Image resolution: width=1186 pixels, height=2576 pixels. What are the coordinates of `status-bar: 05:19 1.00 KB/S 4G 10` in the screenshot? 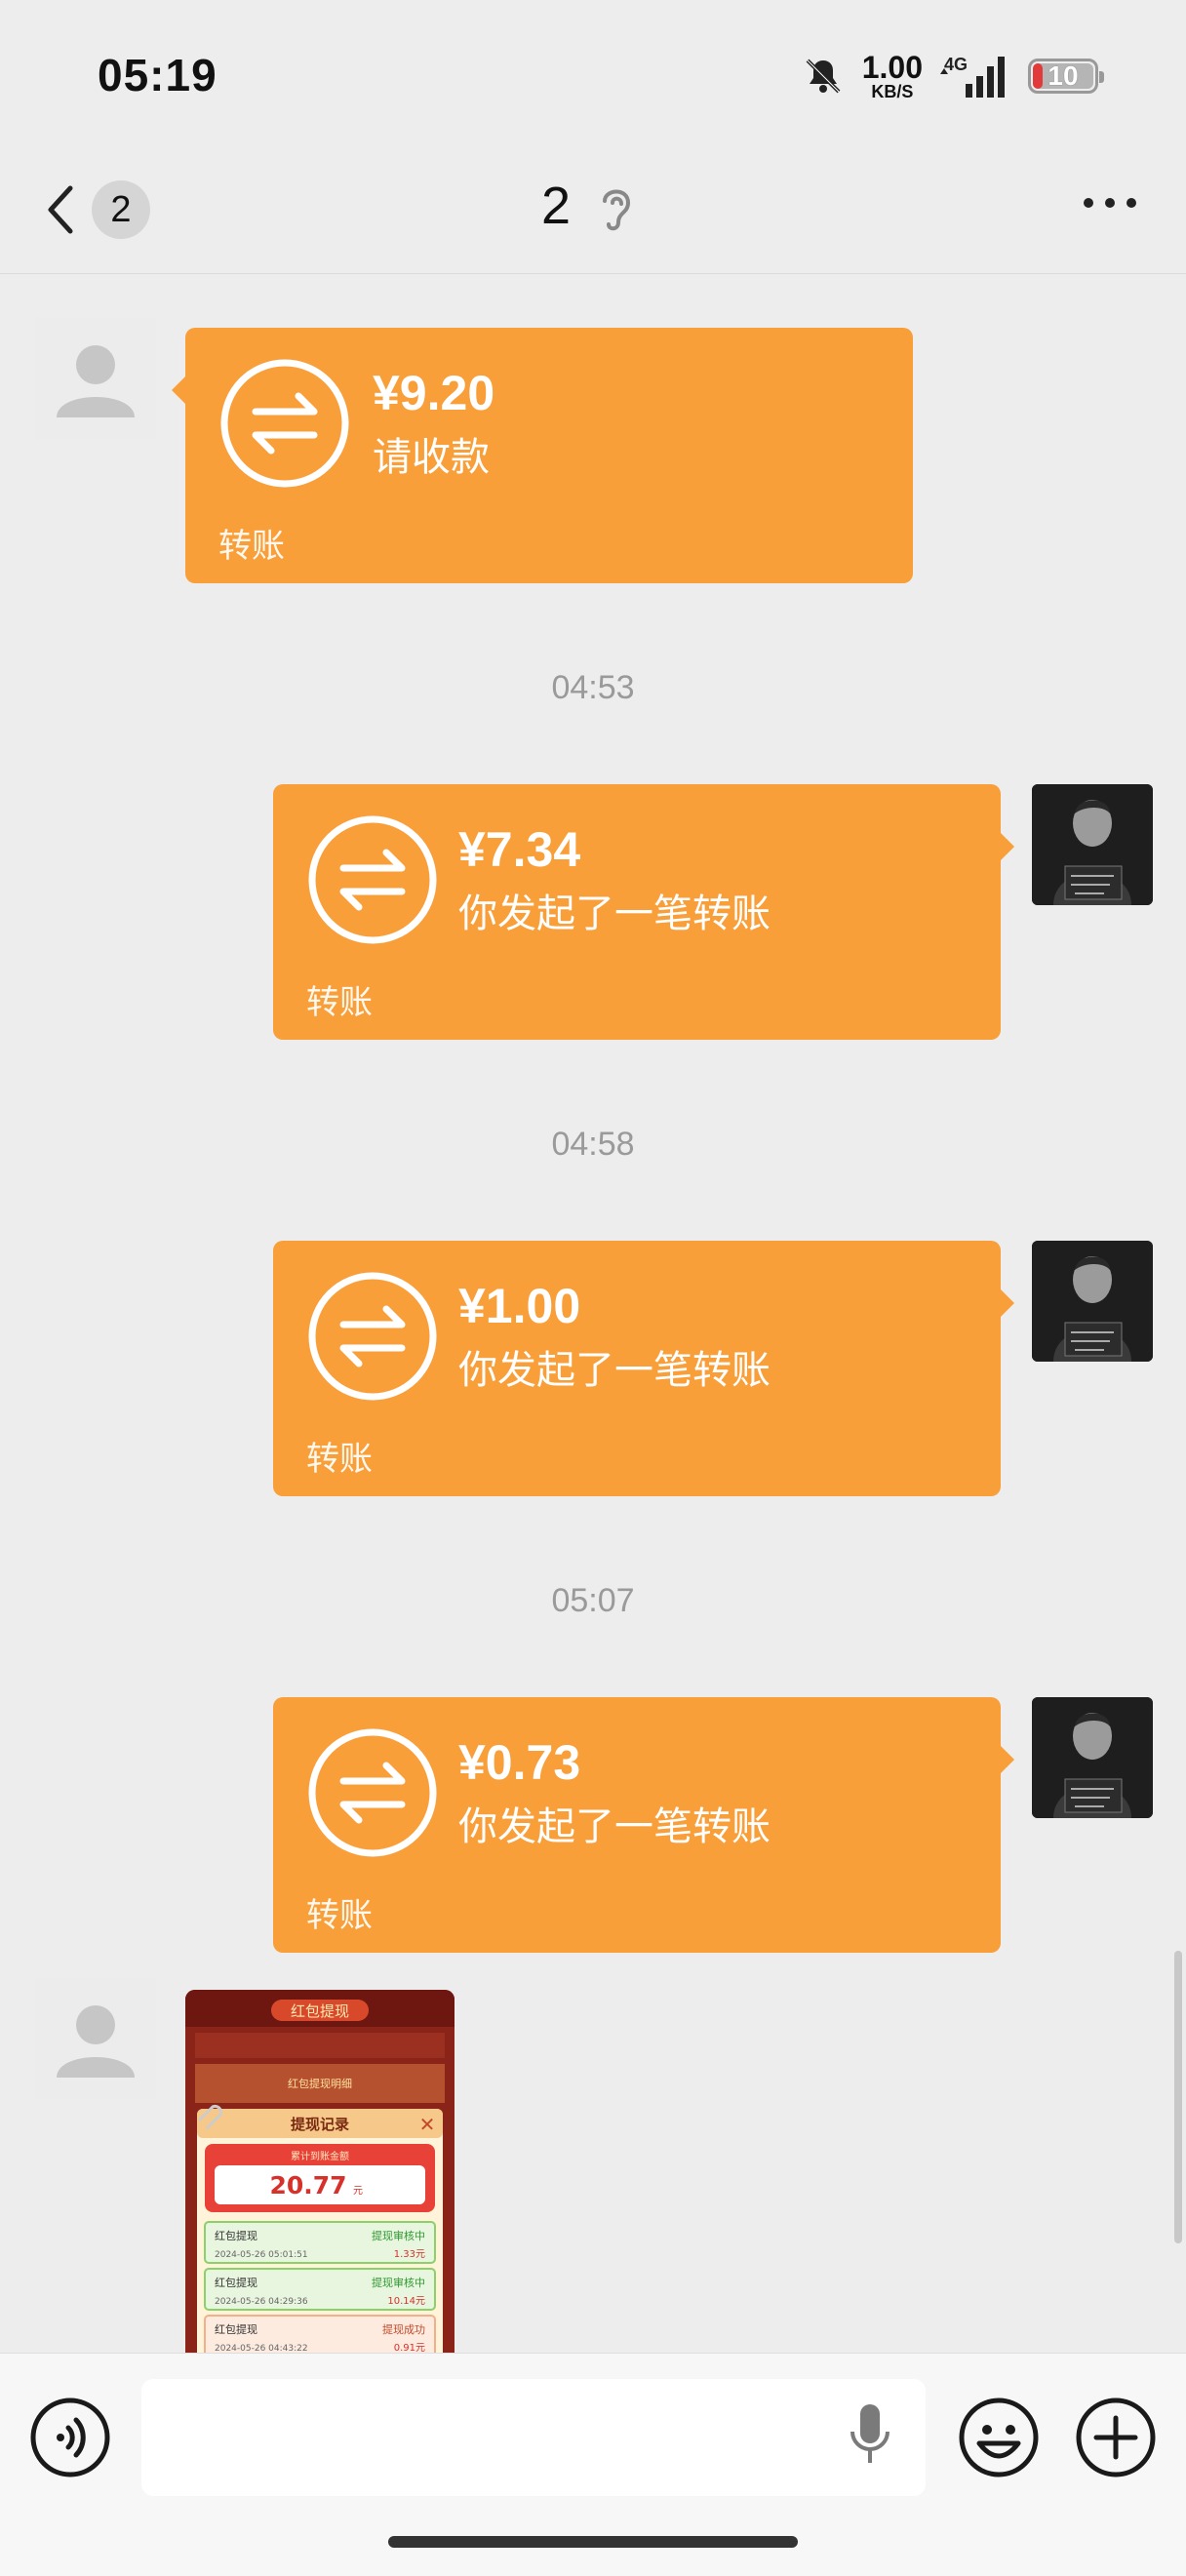 It's located at (593, 73).